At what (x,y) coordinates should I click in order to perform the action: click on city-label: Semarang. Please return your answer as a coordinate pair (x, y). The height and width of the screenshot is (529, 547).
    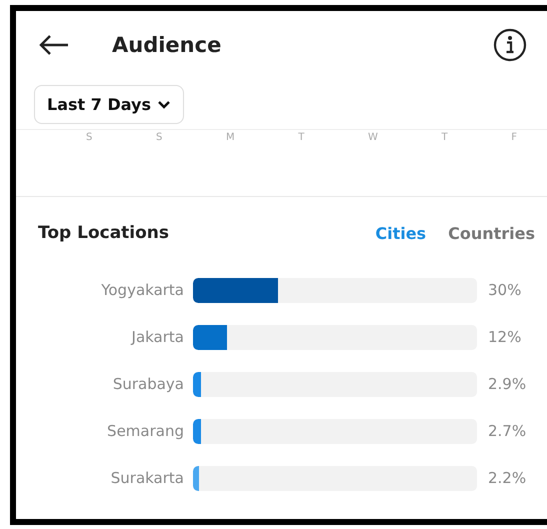
    Looking at the image, I should click on (145, 431).